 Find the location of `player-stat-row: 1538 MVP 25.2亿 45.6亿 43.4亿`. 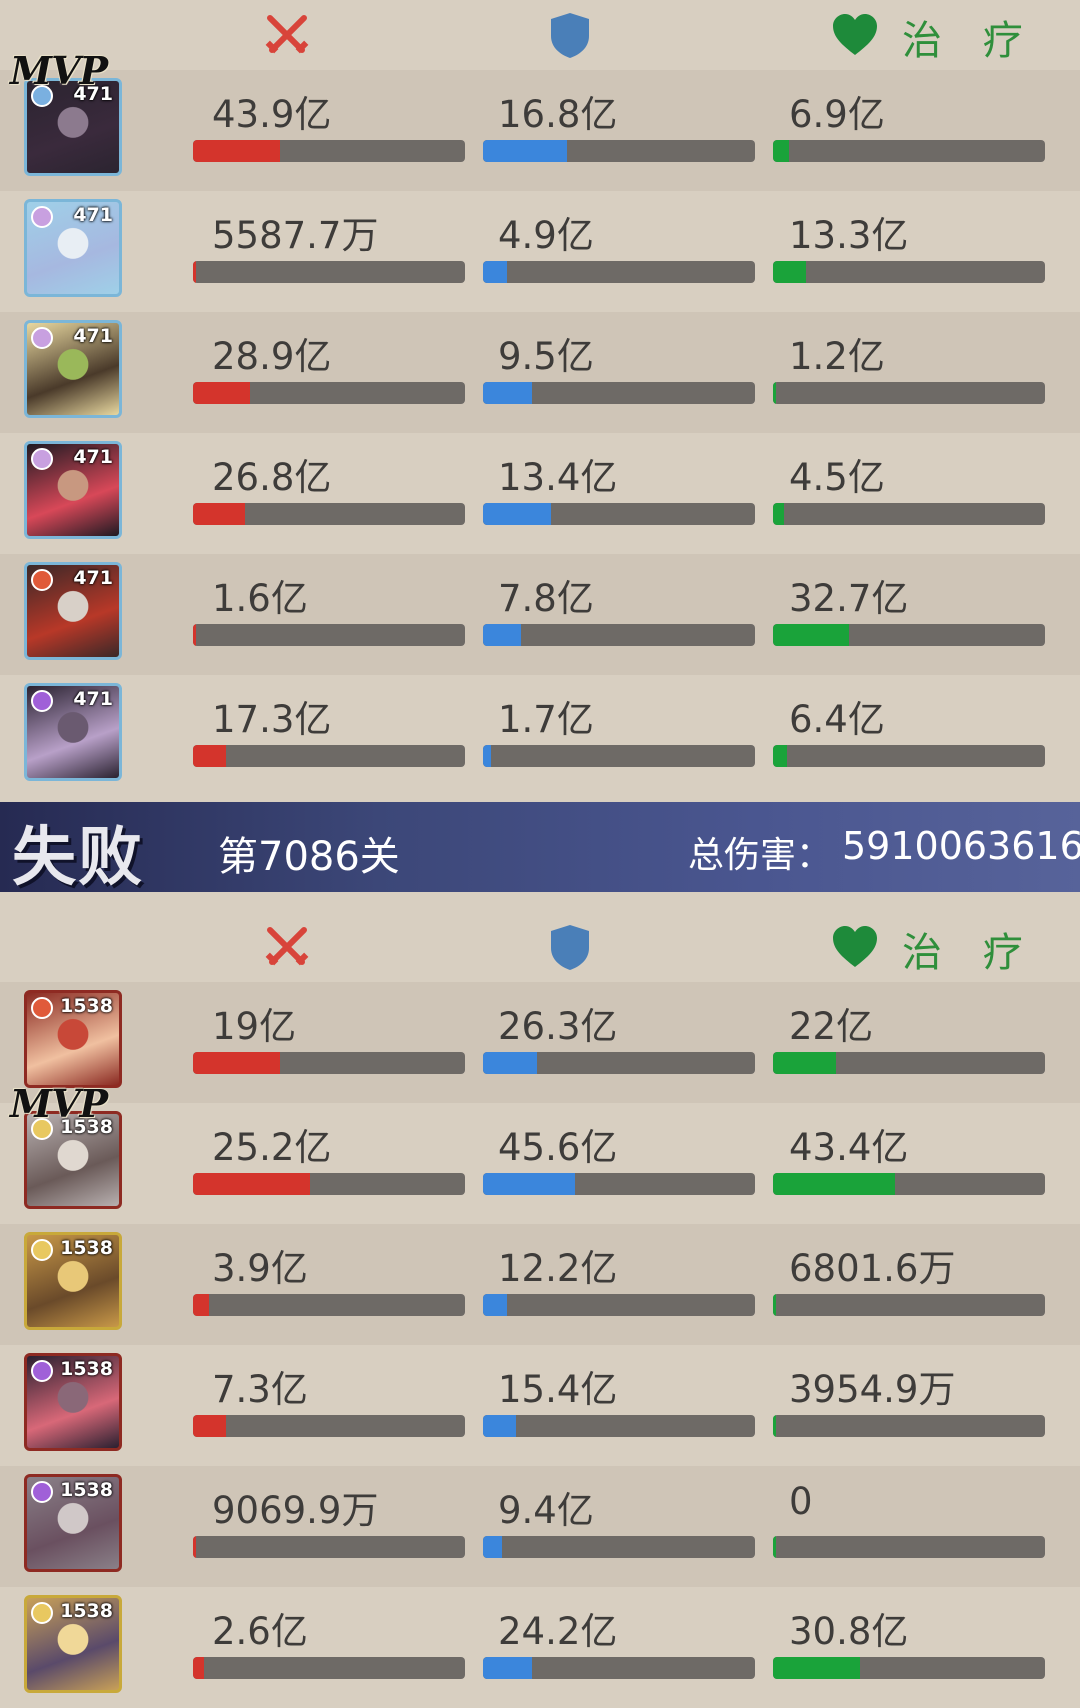

player-stat-row: 1538 MVP 25.2亿 45.6亿 43.4亿 is located at coordinates (540, 1152).